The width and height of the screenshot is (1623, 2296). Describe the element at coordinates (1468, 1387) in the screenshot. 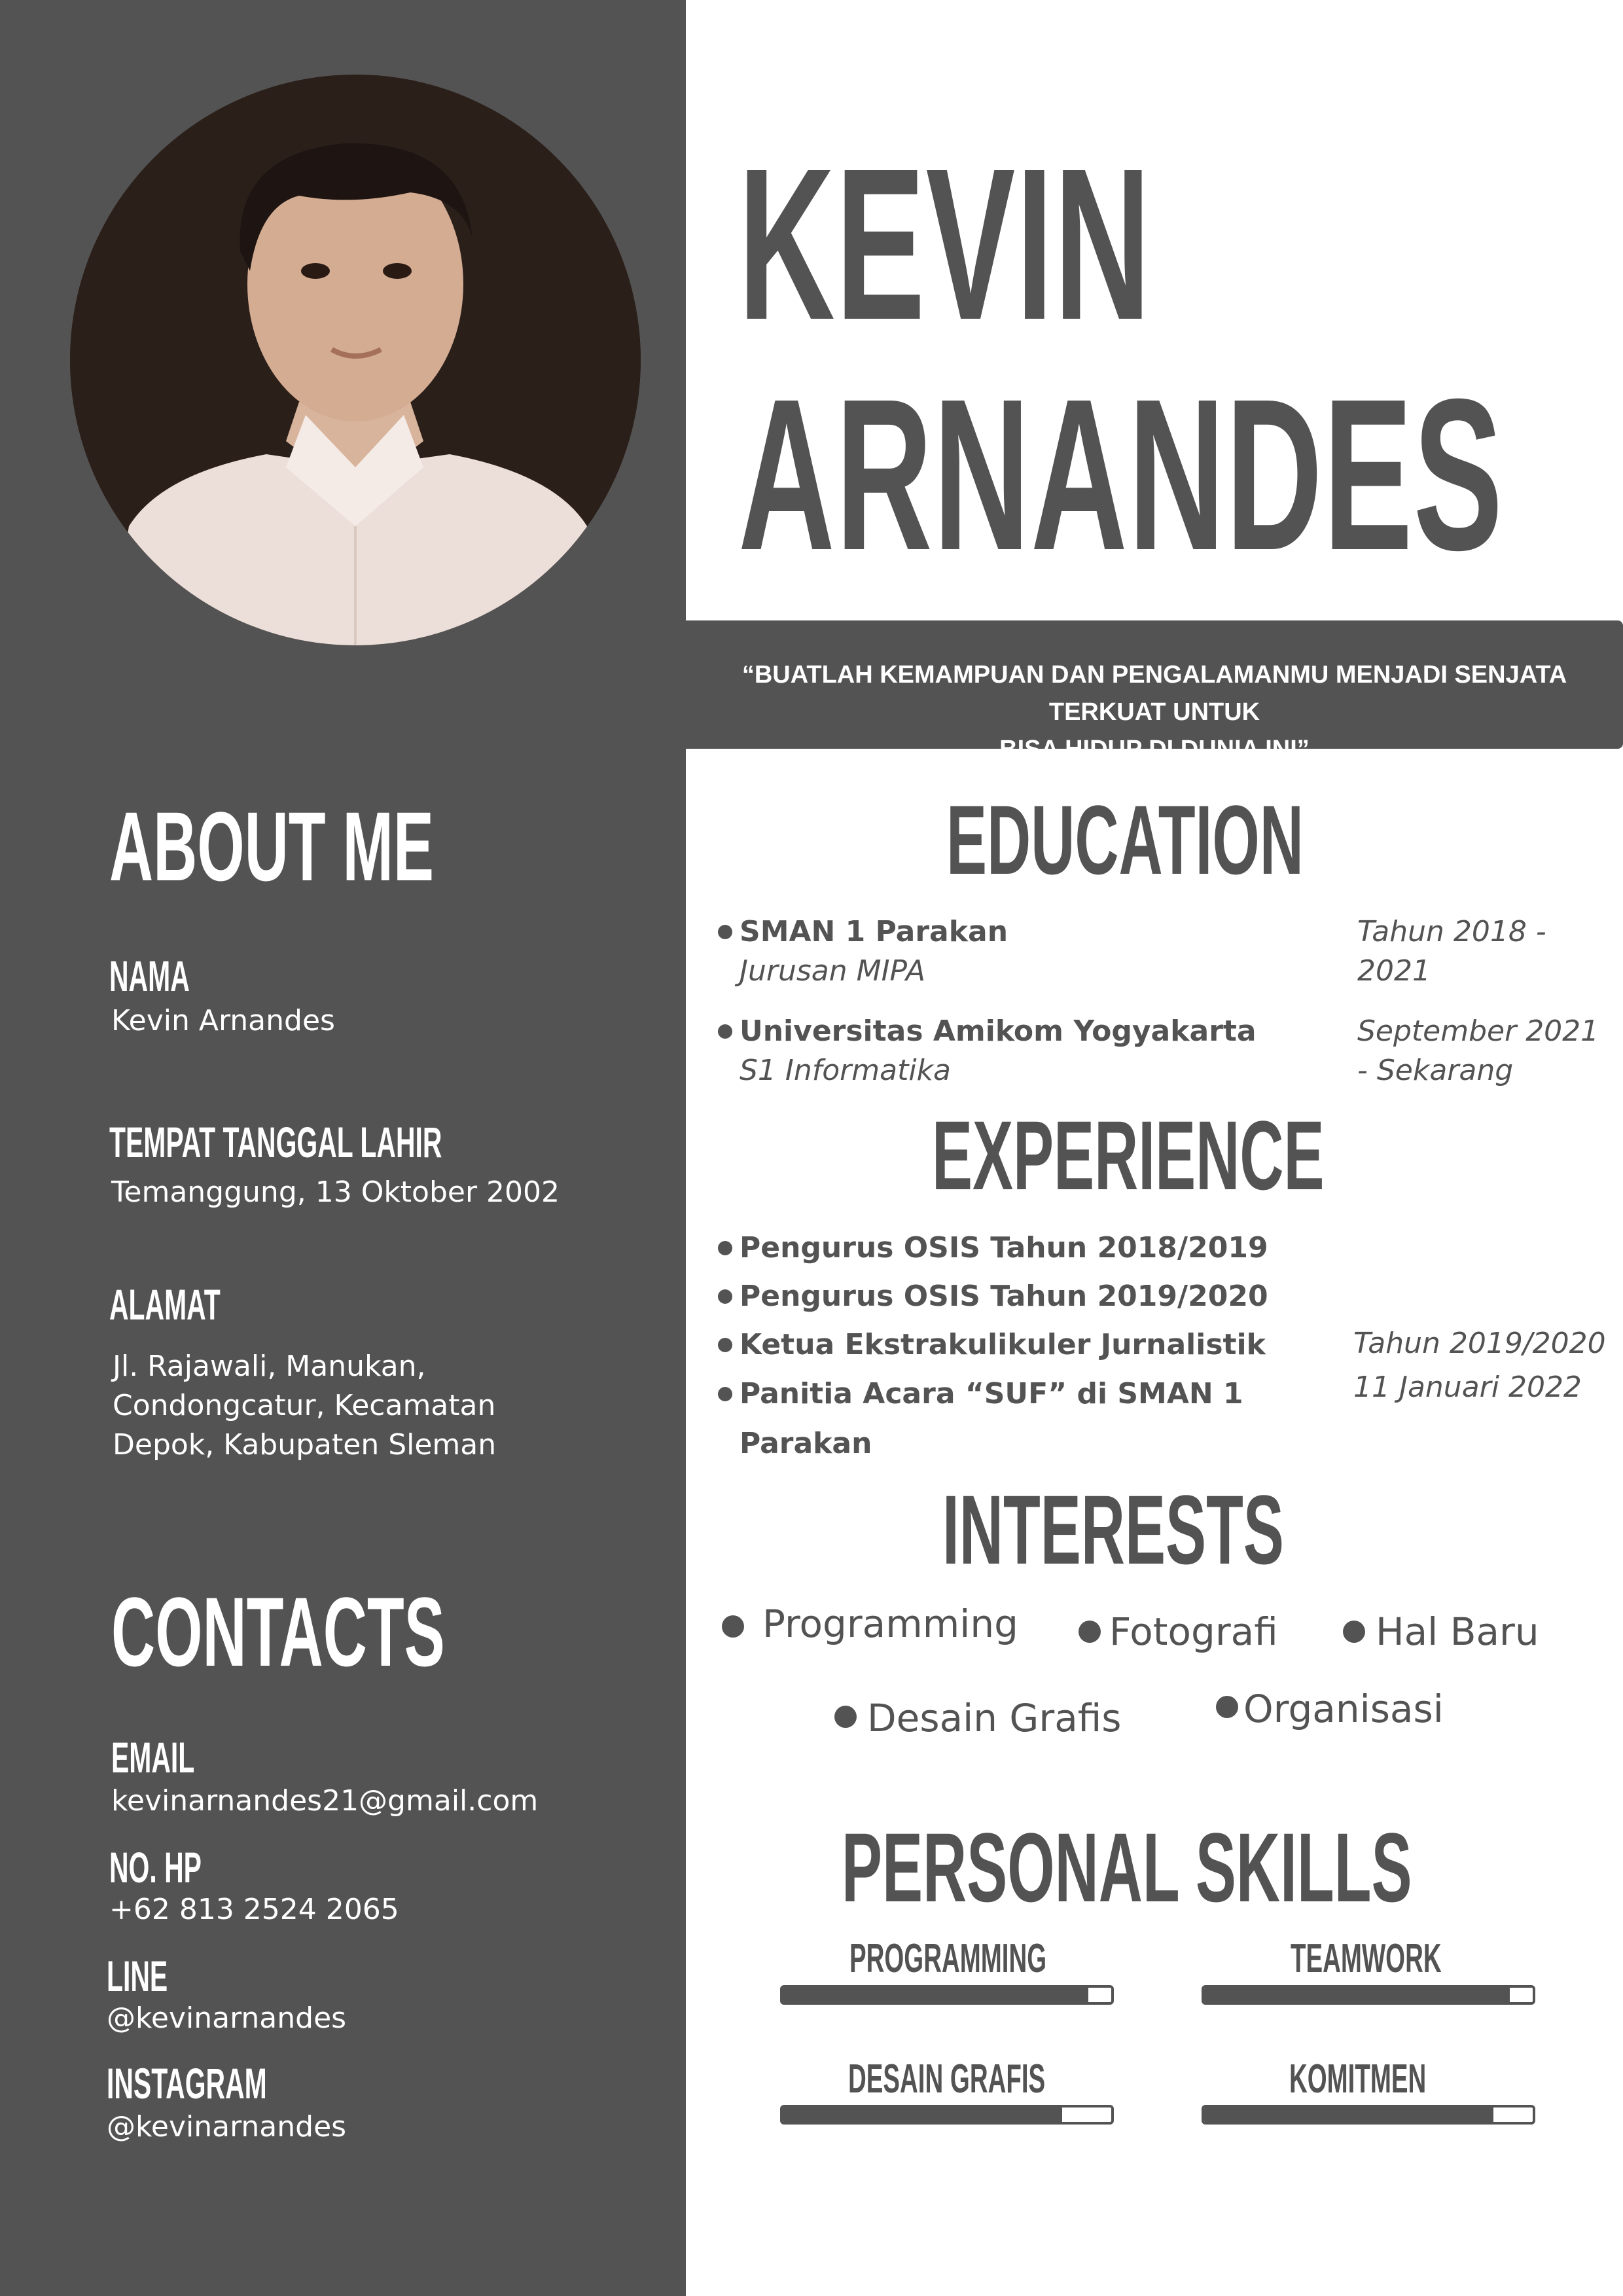

I see `experience-date-2: 11 Januari 2022` at that location.